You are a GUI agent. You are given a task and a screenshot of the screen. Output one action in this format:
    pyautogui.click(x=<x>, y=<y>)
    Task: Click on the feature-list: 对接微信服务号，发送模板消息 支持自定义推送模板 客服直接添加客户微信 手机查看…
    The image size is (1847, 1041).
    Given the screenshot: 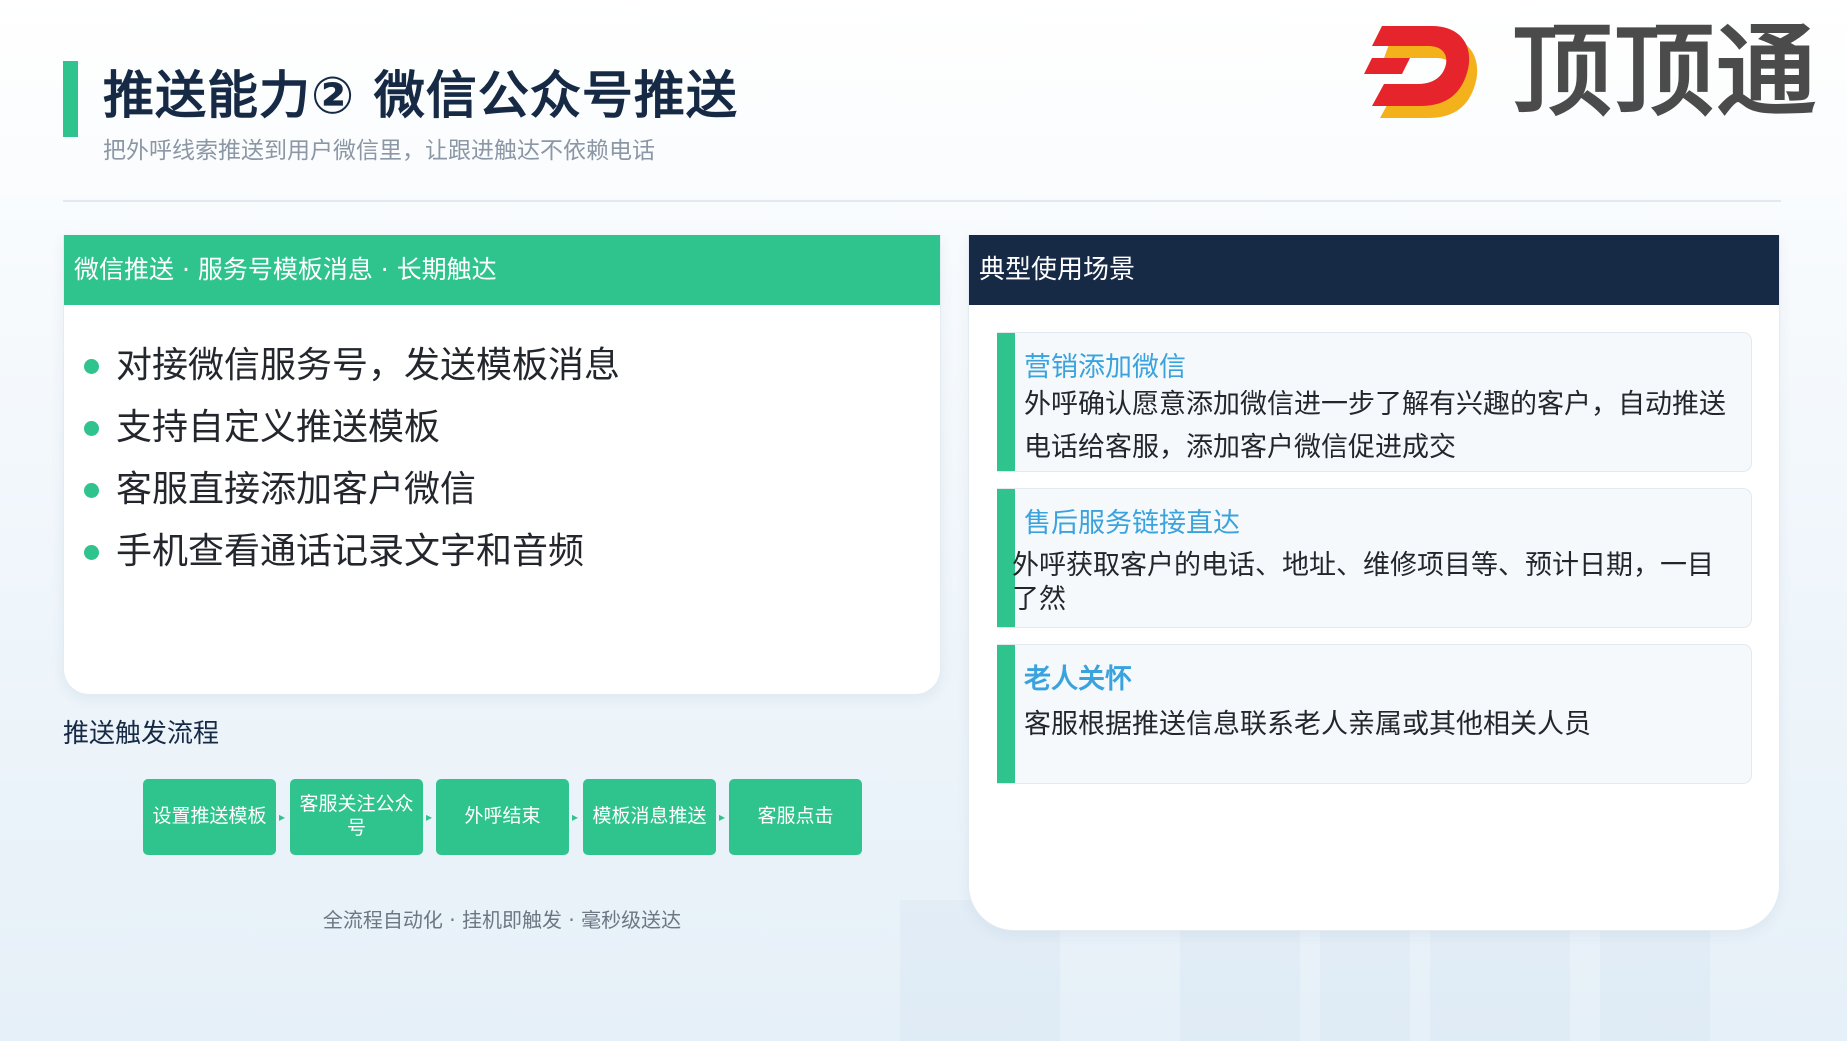 What is the action you would take?
    pyautogui.click(x=352, y=459)
    